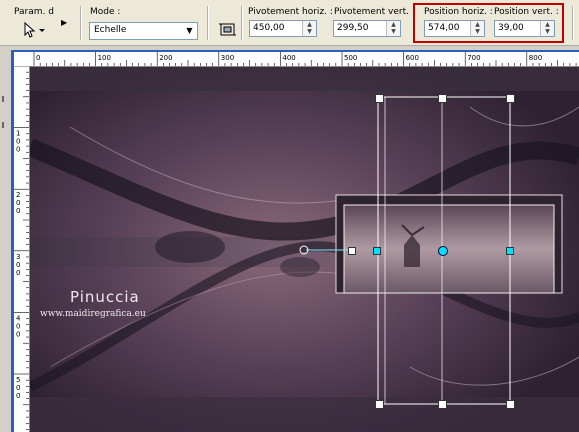 The image size is (579, 432). I want to click on transform-handle-bottom-mid, so click(442, 404).